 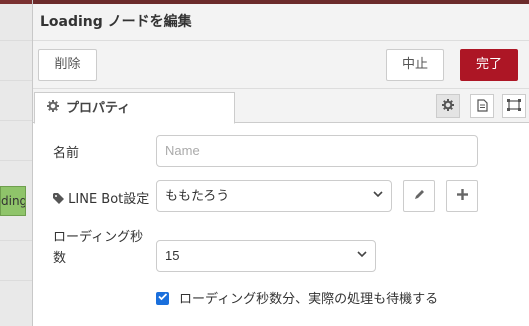 I want to click on flow-node: ding, so click(x=13, y=201).